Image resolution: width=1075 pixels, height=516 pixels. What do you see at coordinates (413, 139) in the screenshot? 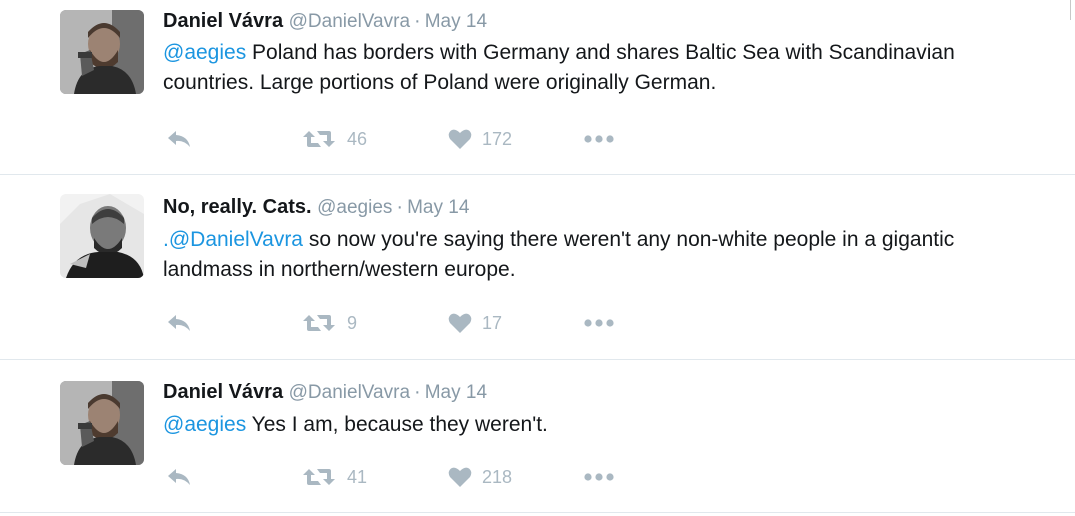
I see `tweet-actions: 46 172` at bounding box center [413, 139].